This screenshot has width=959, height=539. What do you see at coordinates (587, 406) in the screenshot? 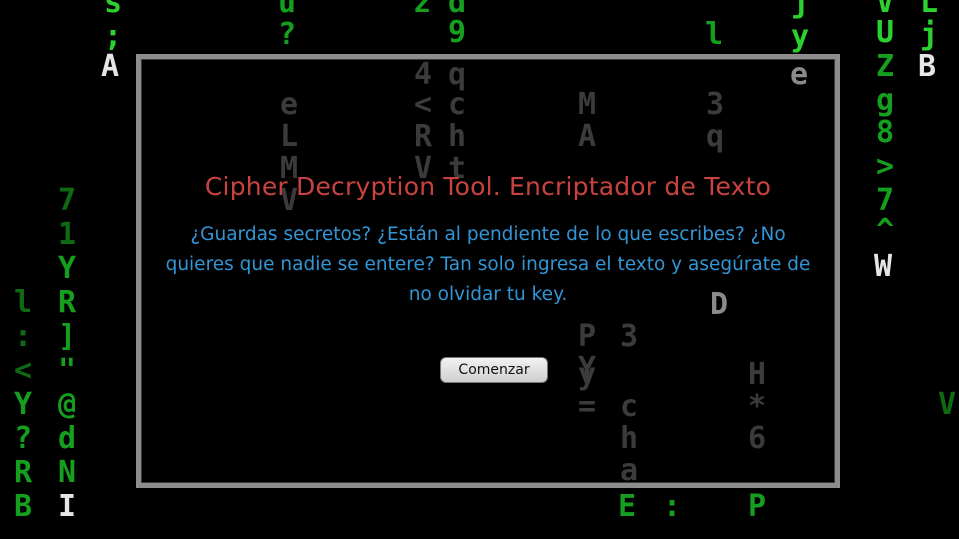
I see `matrix-glyph: =` at bounding box center [587, 406].